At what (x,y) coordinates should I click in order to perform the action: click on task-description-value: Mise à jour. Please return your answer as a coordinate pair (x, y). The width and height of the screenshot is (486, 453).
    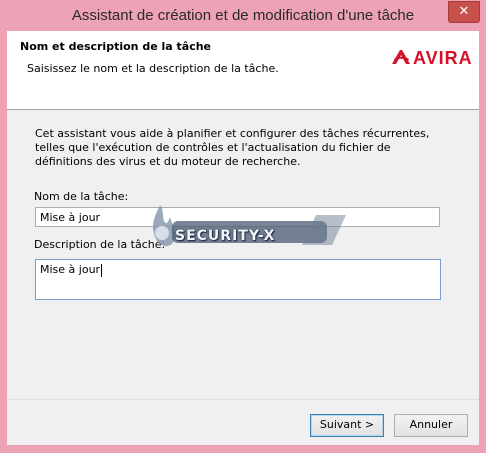
    Looking at the image, I should click on (70, 269).